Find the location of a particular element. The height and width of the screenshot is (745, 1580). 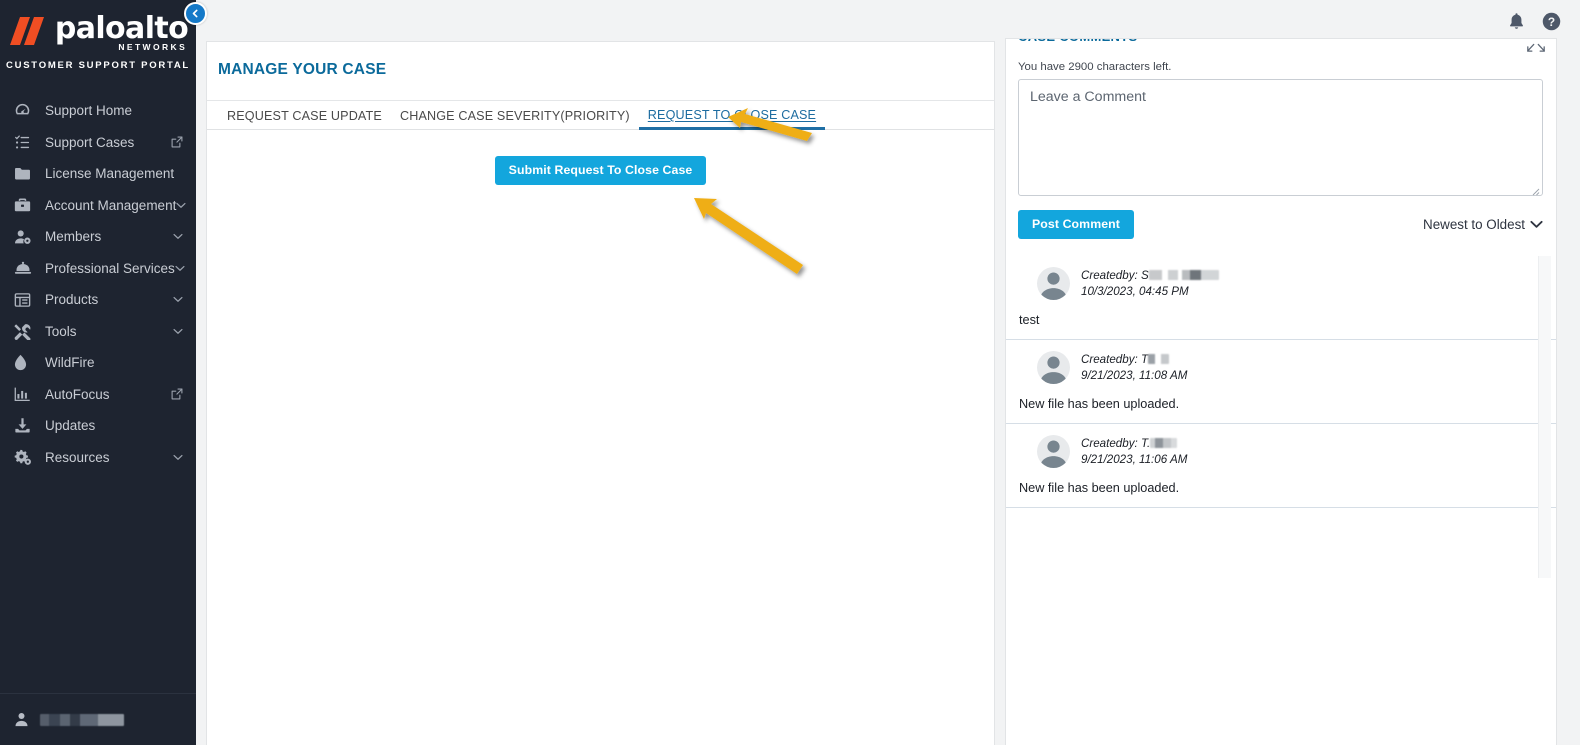

post-comment-button: Post Comment is located at coordinates (1076, 224).